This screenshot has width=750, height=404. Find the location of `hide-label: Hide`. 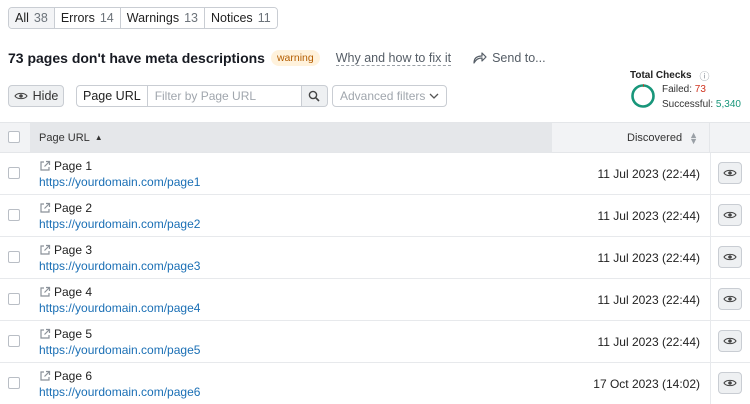

hide-label: Hide is located at coordinates (45, 96).